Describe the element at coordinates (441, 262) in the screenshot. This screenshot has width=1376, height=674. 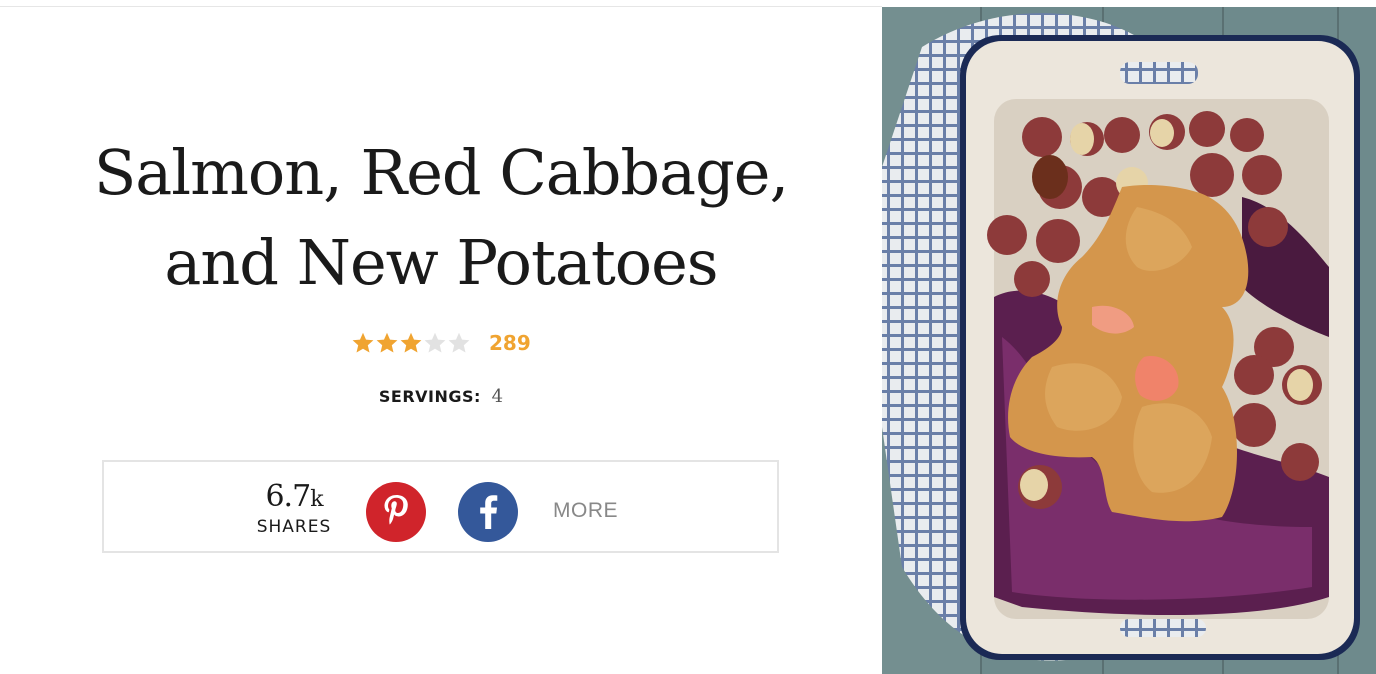
I see `recipe-title-line2: and New Potatoes` at that location.